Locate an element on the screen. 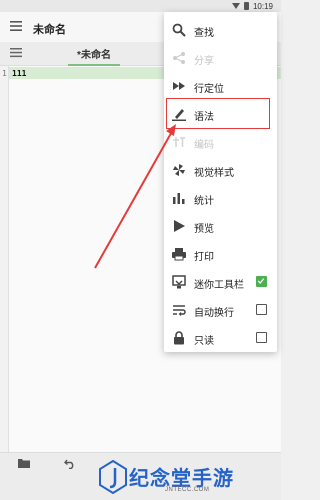  folder-icon is located at coordinates (24, 463).